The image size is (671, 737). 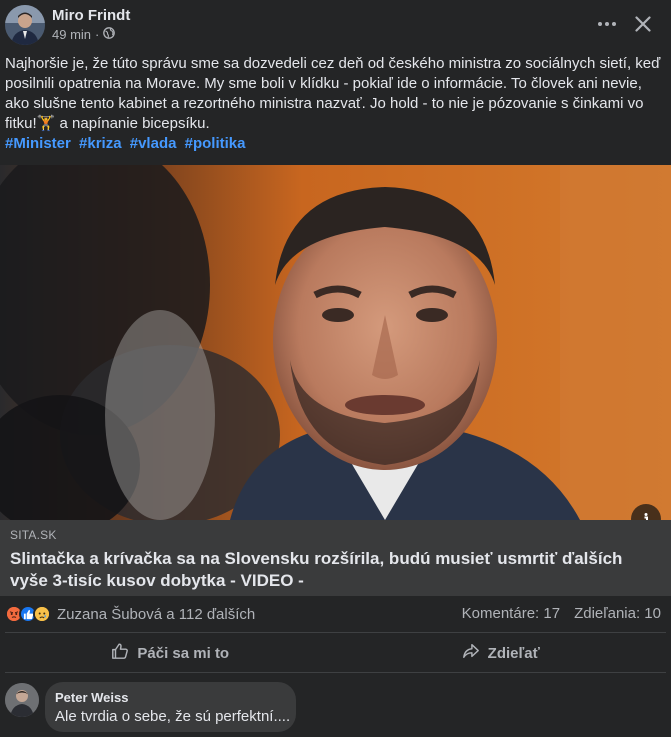 I want to click on more-options-icon, so click(x=607, y=24).